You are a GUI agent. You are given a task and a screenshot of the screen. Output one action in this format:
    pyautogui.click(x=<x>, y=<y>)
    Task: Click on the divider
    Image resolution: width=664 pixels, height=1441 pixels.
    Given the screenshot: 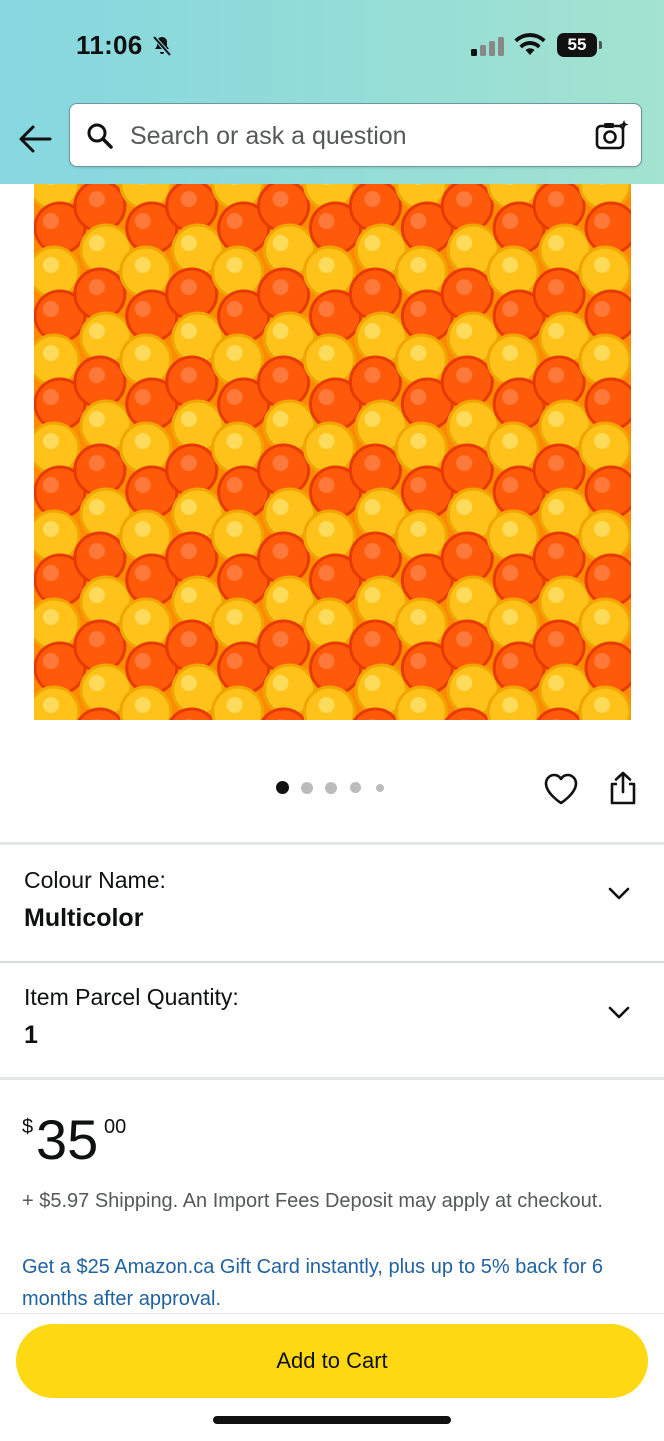 What is the action you would take?
    pyautogui.click(x=332, y=1078)
    